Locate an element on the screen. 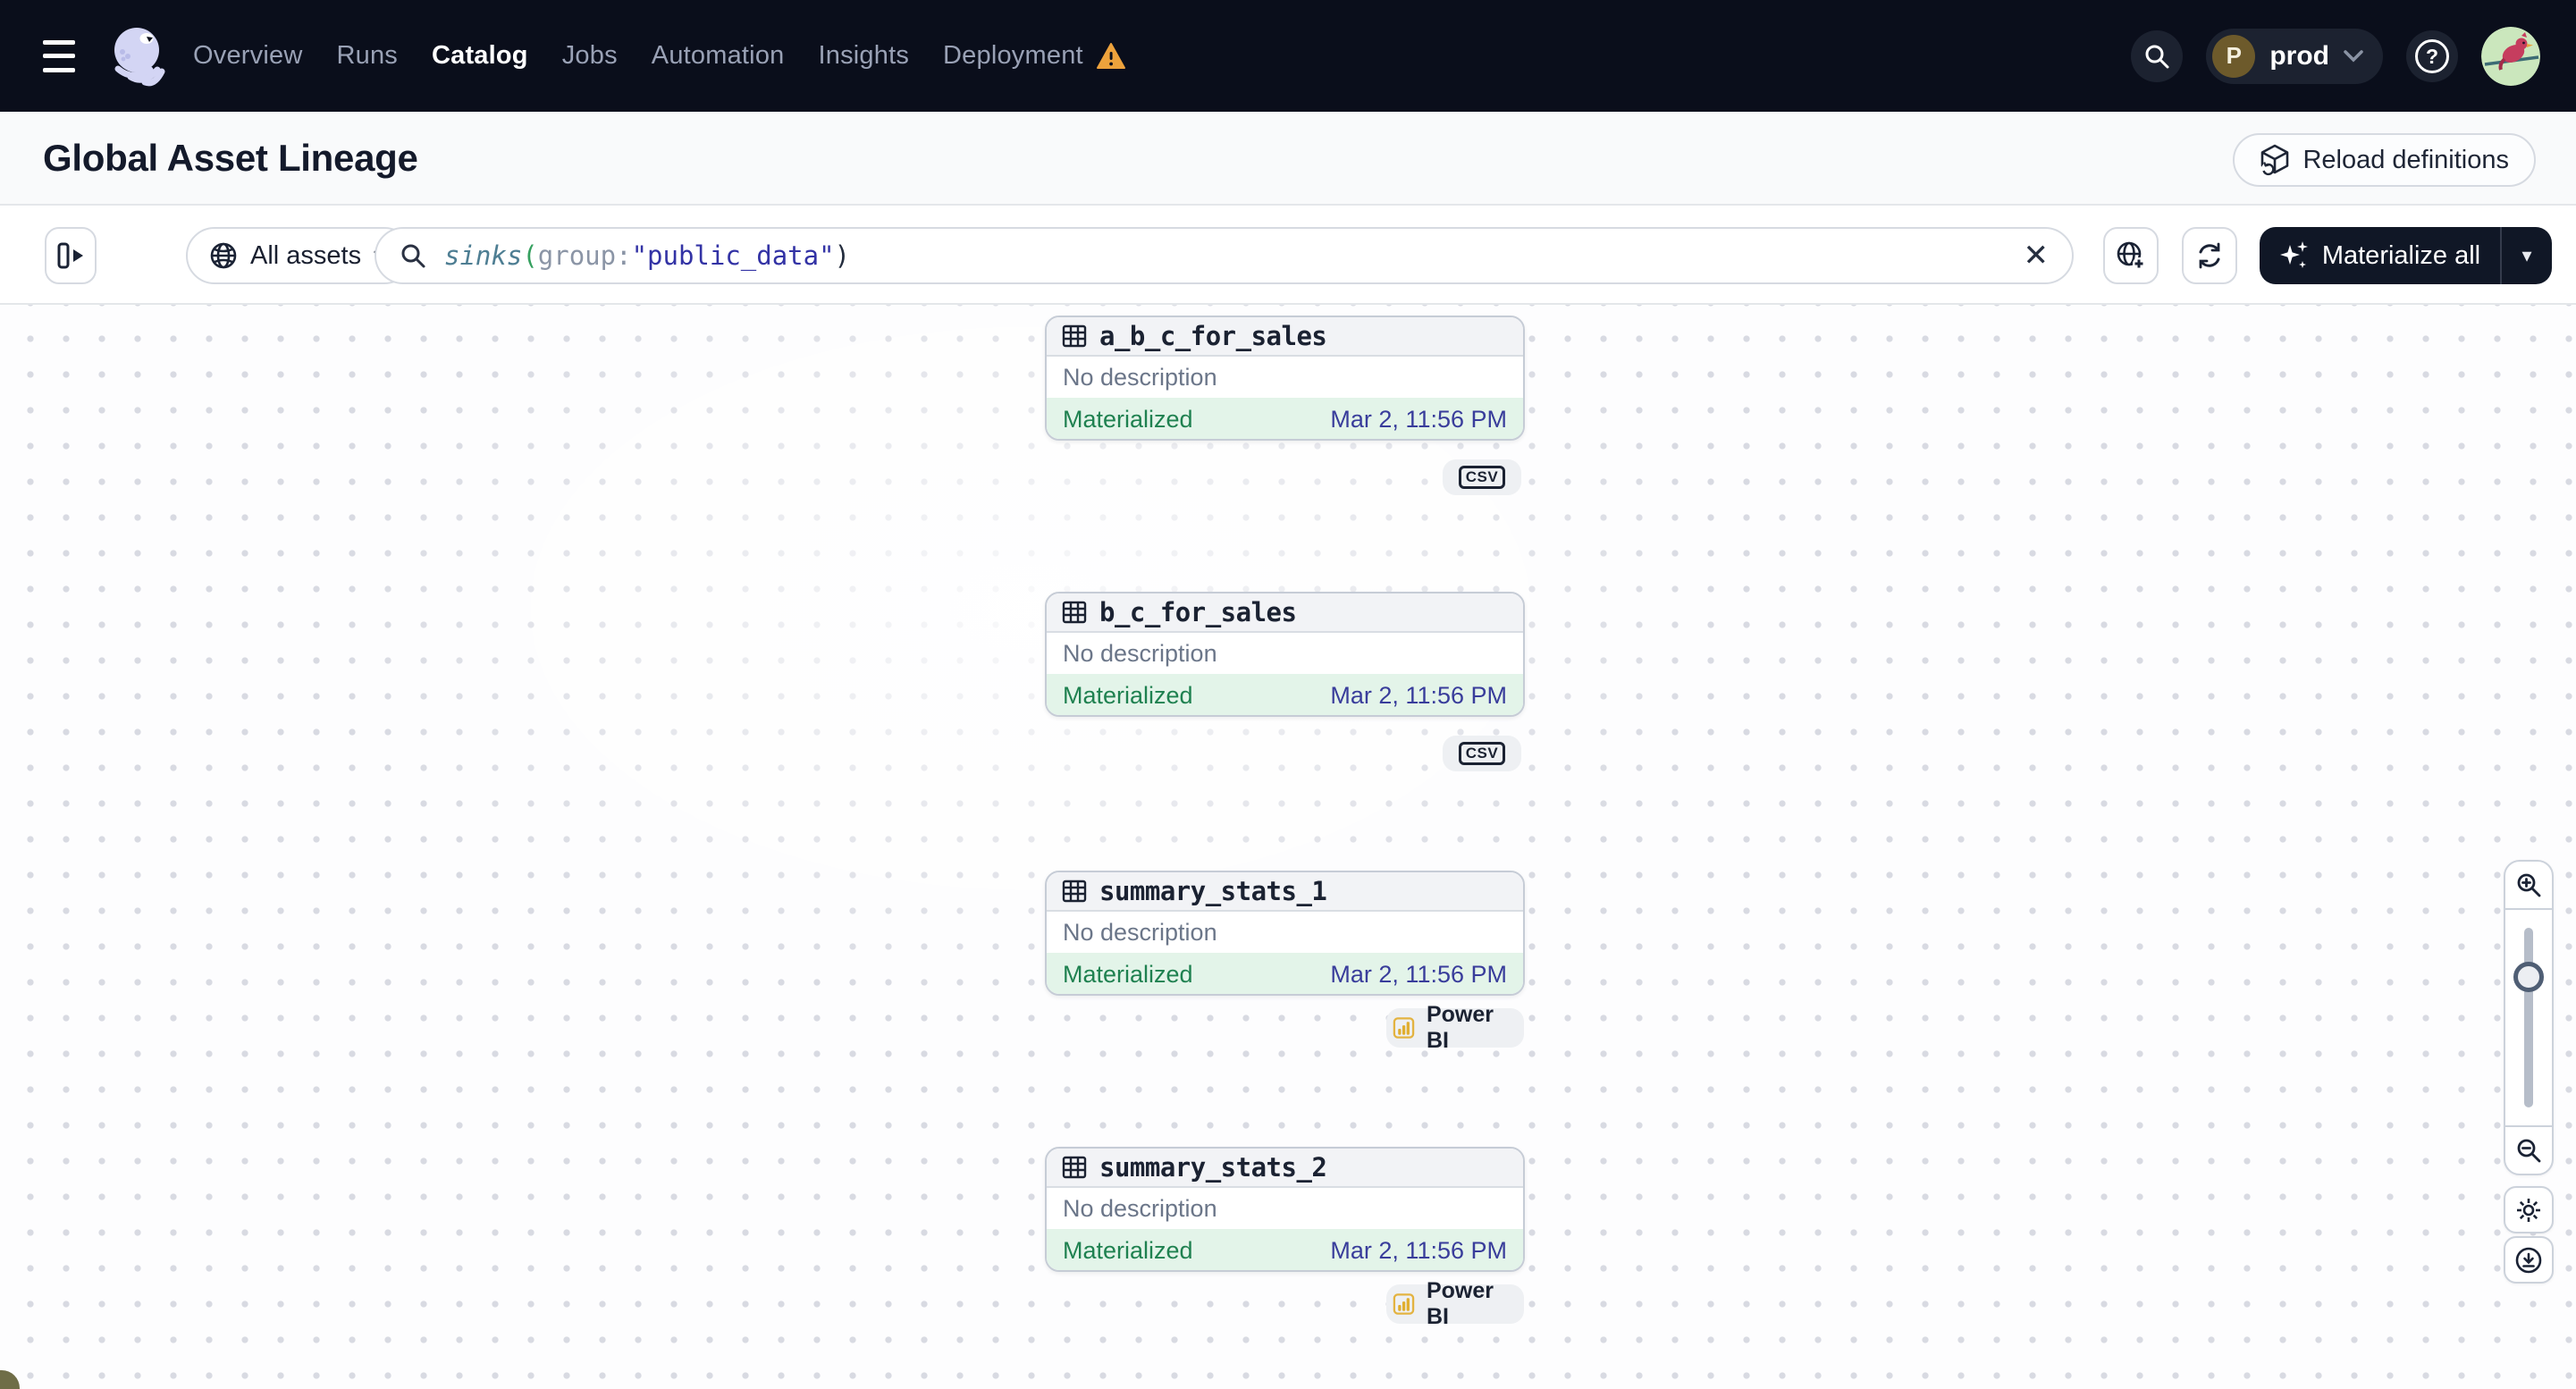  nav-item-insights: Insights is located at coordinates (864, 56).